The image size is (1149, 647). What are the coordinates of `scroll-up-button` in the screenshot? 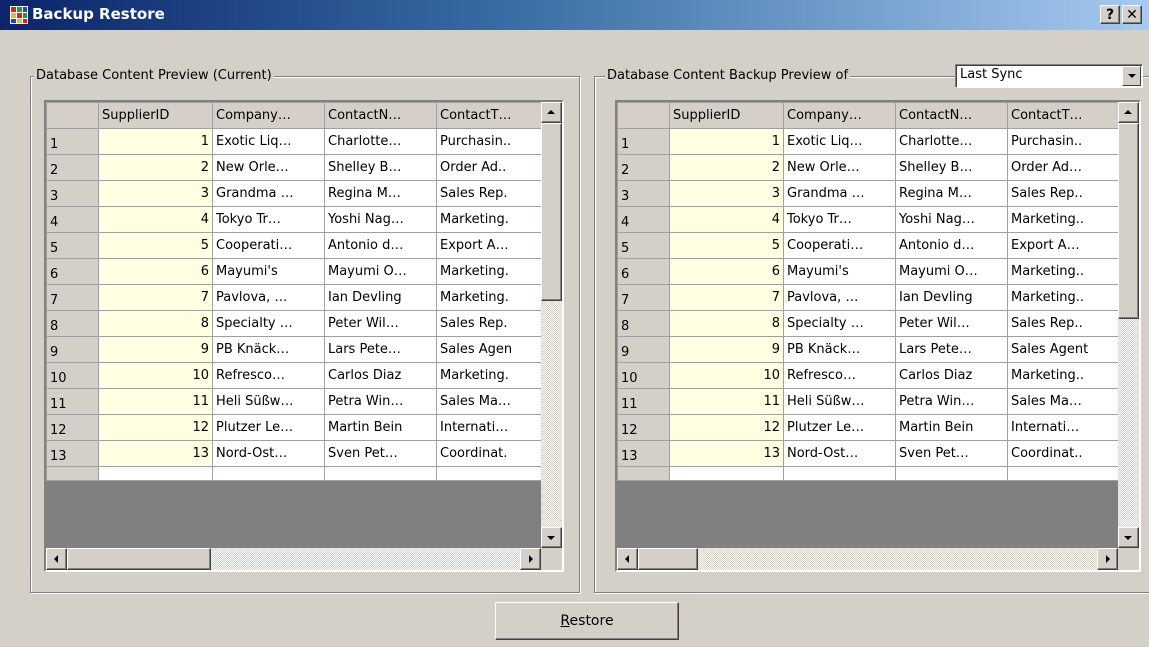 It's located at (1128, 112).